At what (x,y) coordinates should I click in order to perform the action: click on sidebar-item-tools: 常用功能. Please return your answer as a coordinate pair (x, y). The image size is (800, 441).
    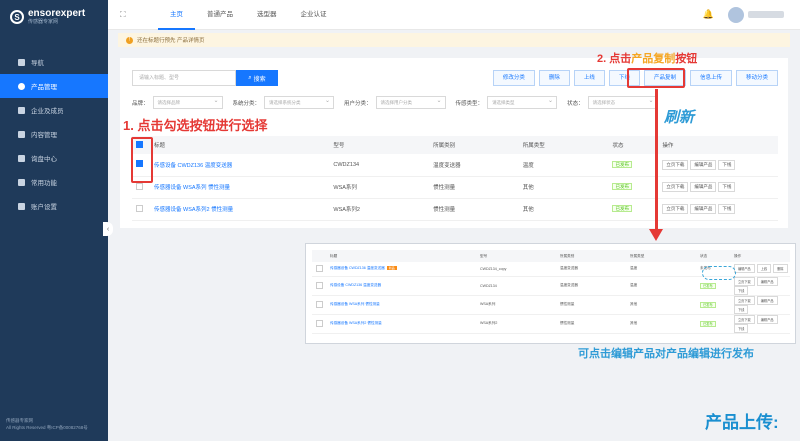
    Looking at the image, I should click on (54, 182).